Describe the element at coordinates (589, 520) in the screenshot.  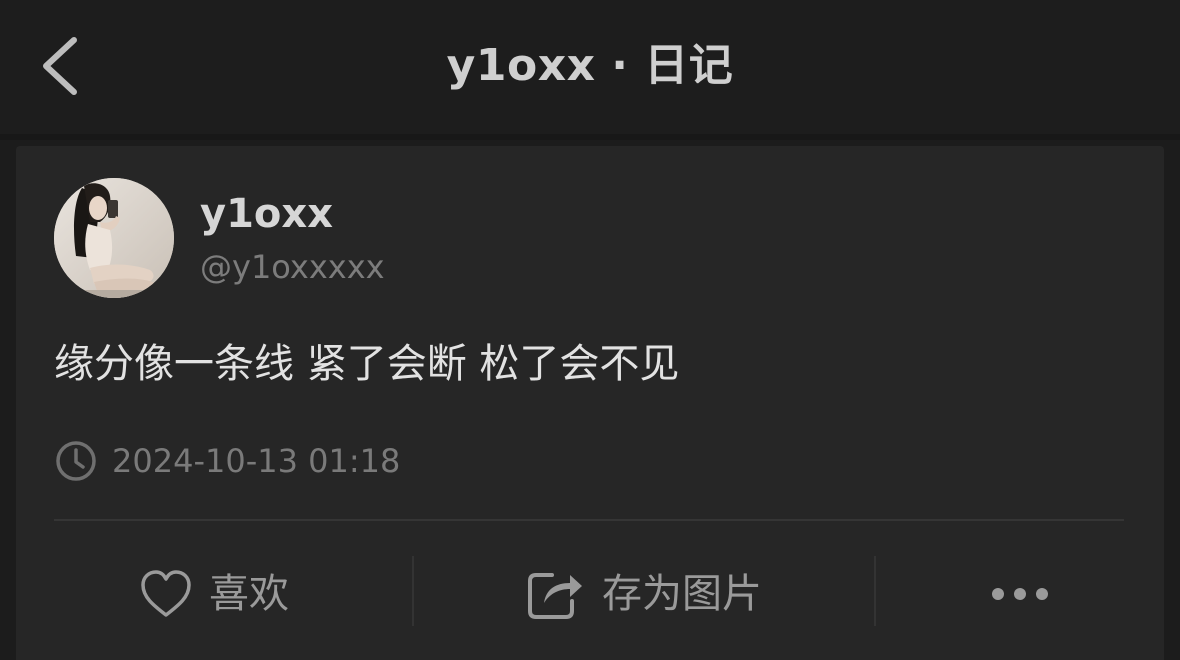
I see `divider` at that location.